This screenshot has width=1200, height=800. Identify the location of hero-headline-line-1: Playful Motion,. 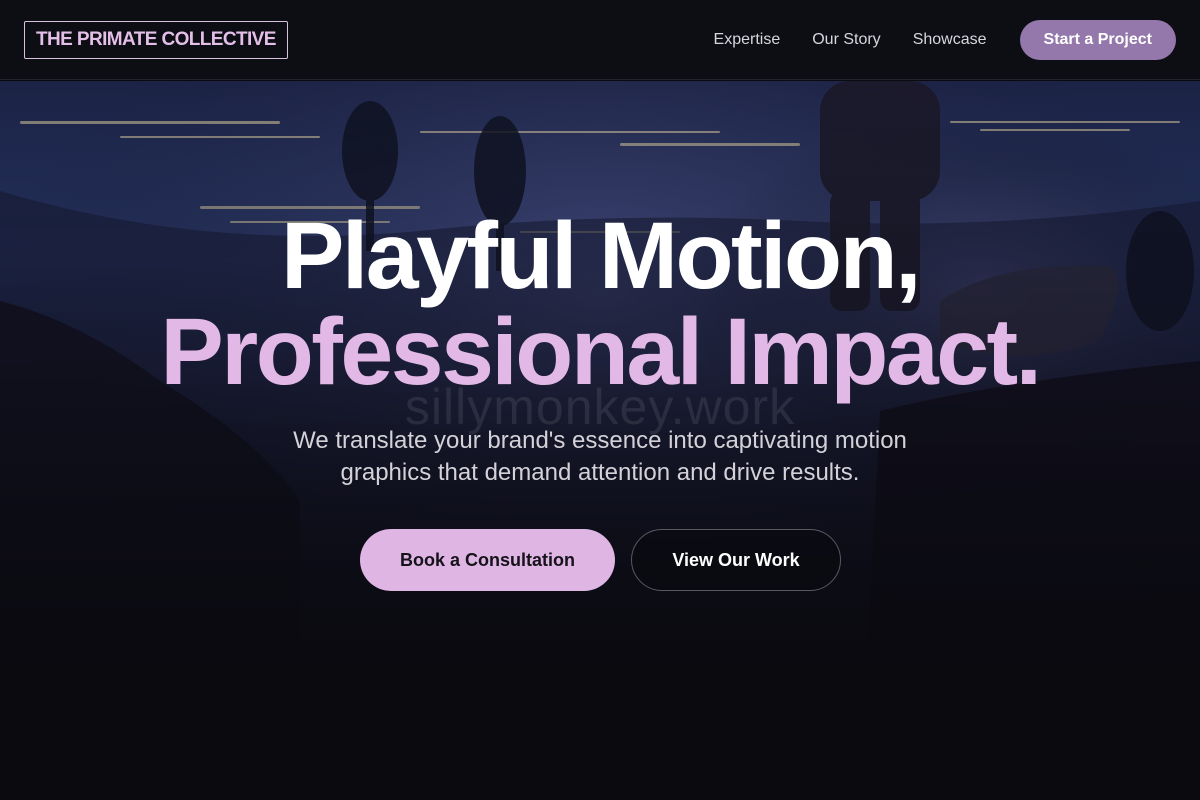
(601, 256).